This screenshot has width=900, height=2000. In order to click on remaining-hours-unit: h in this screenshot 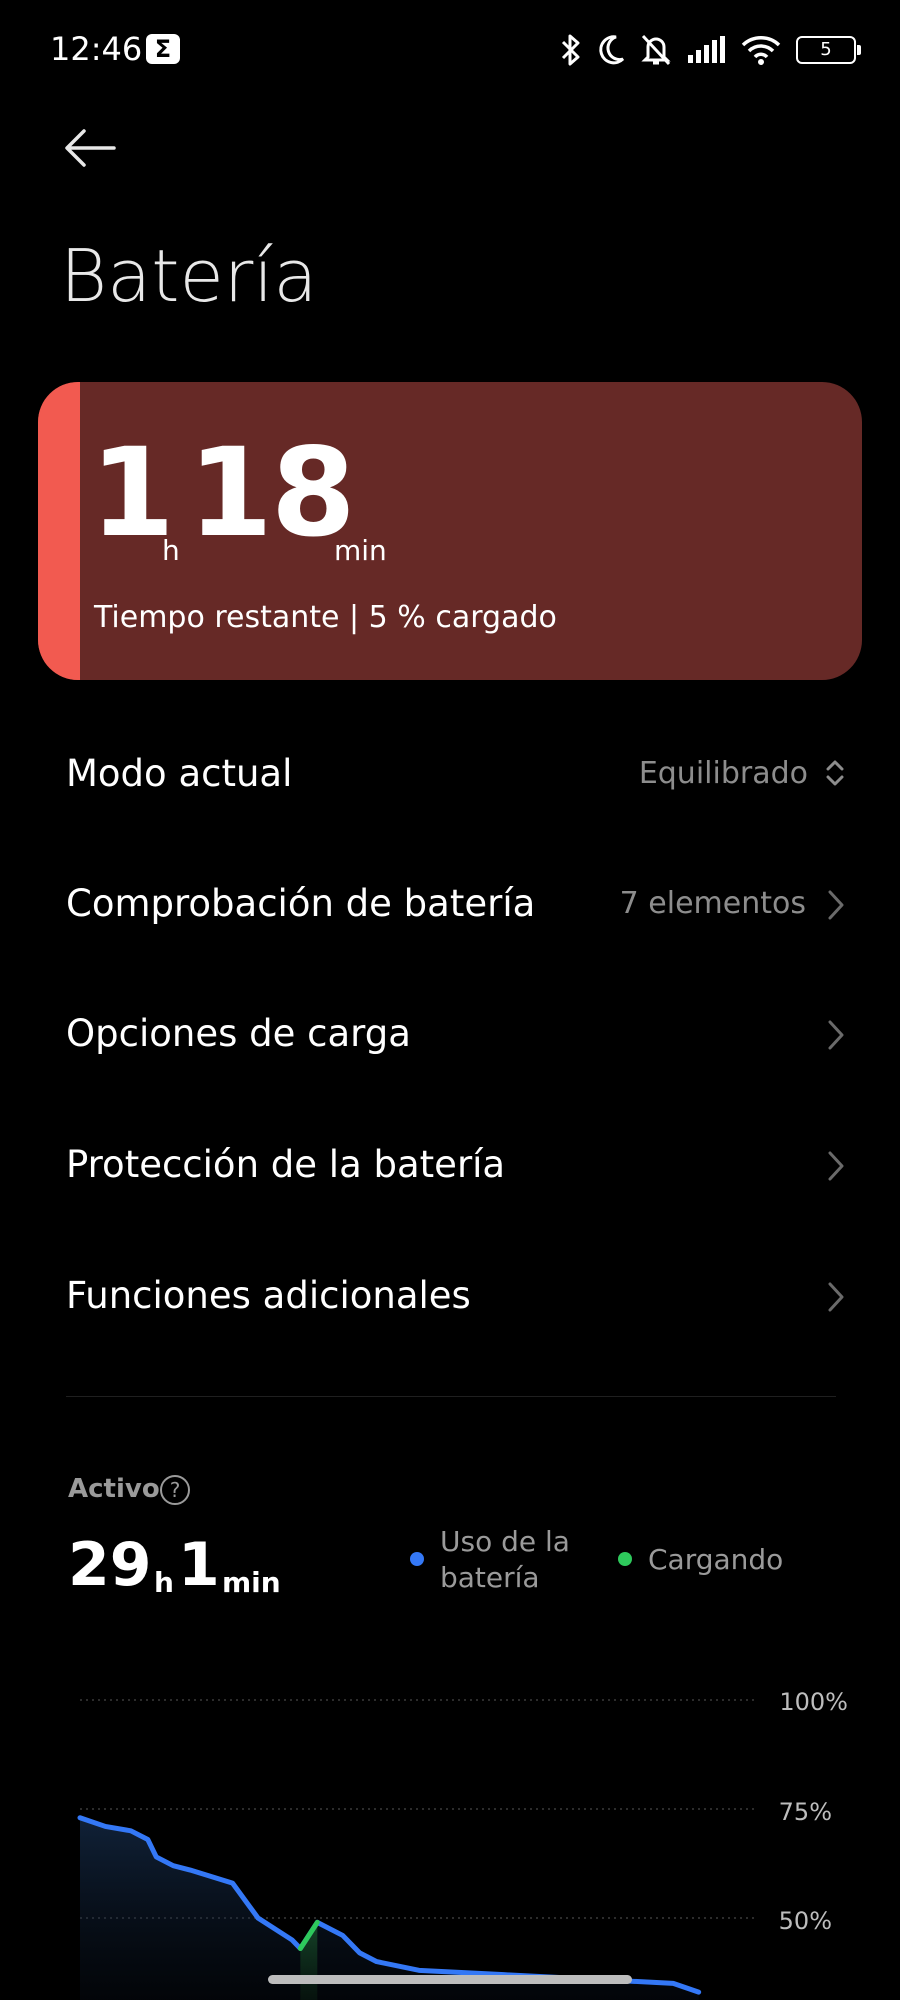, I will do `click(171, 550)`.